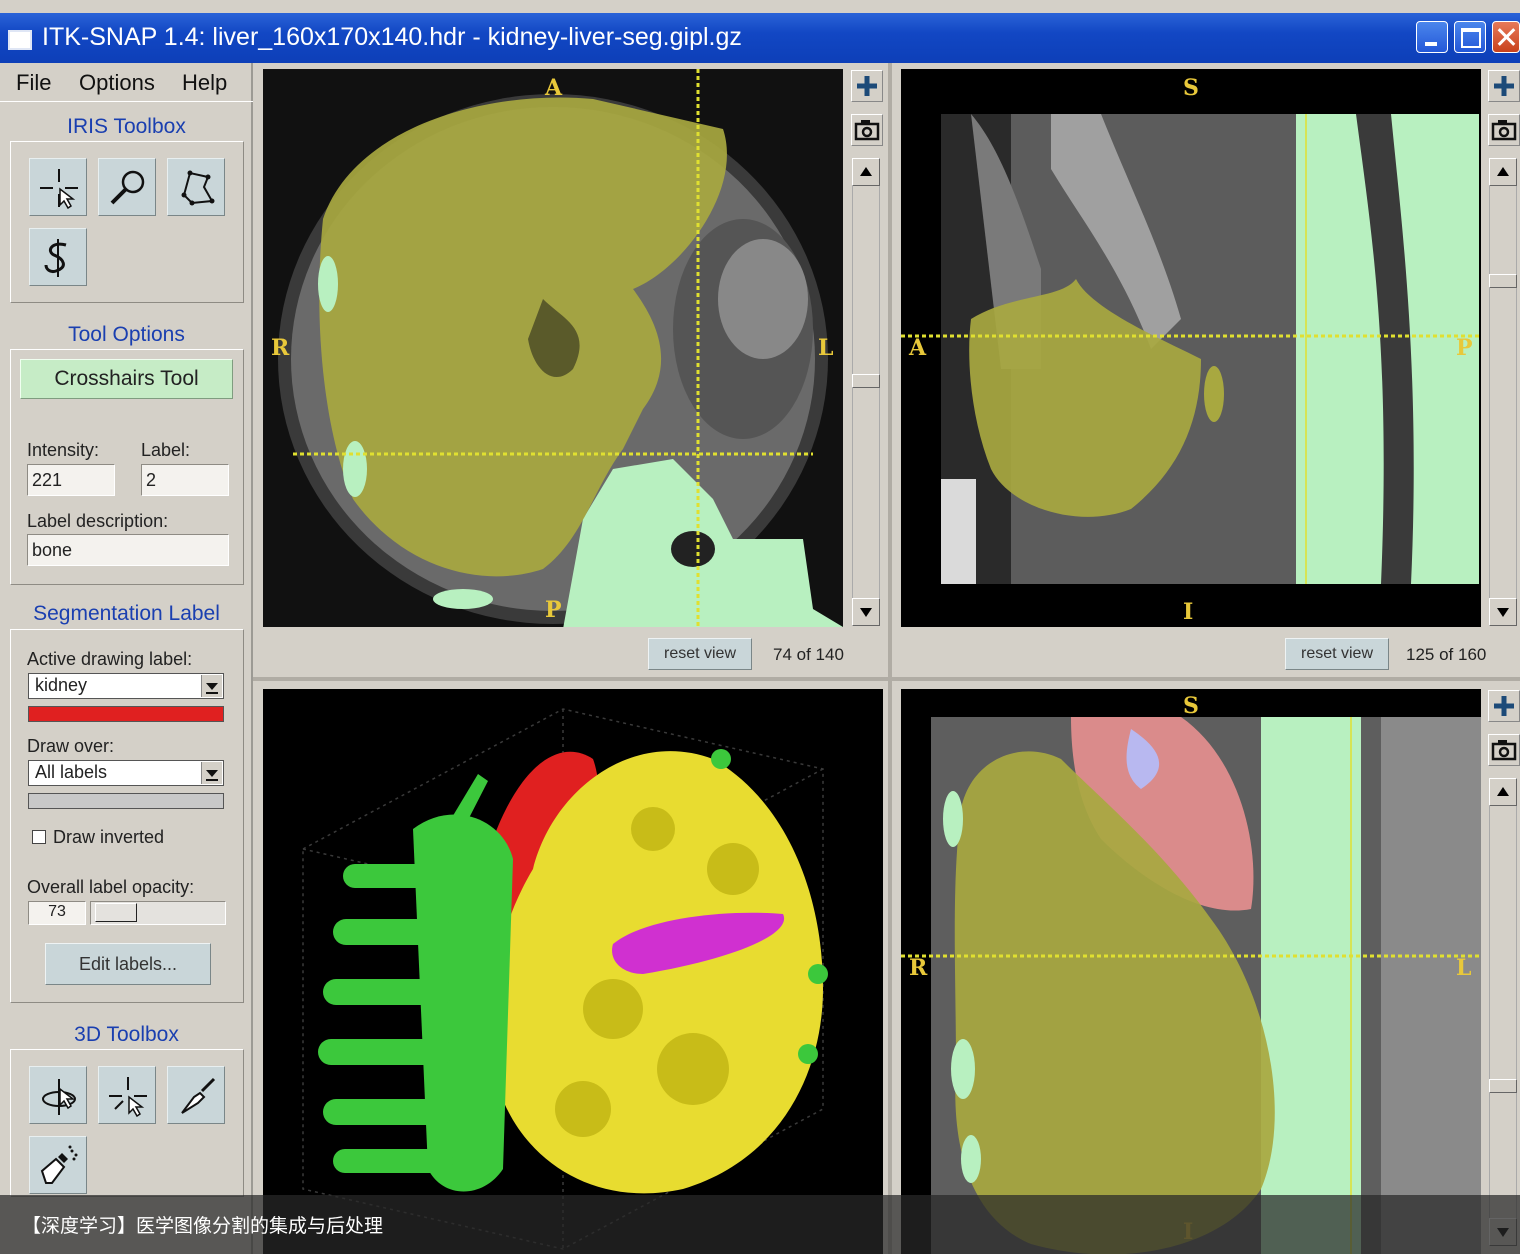 The width and height of the screenshot is (1520, 1254). I want to click on menu-help: Help, so click(204, 83).